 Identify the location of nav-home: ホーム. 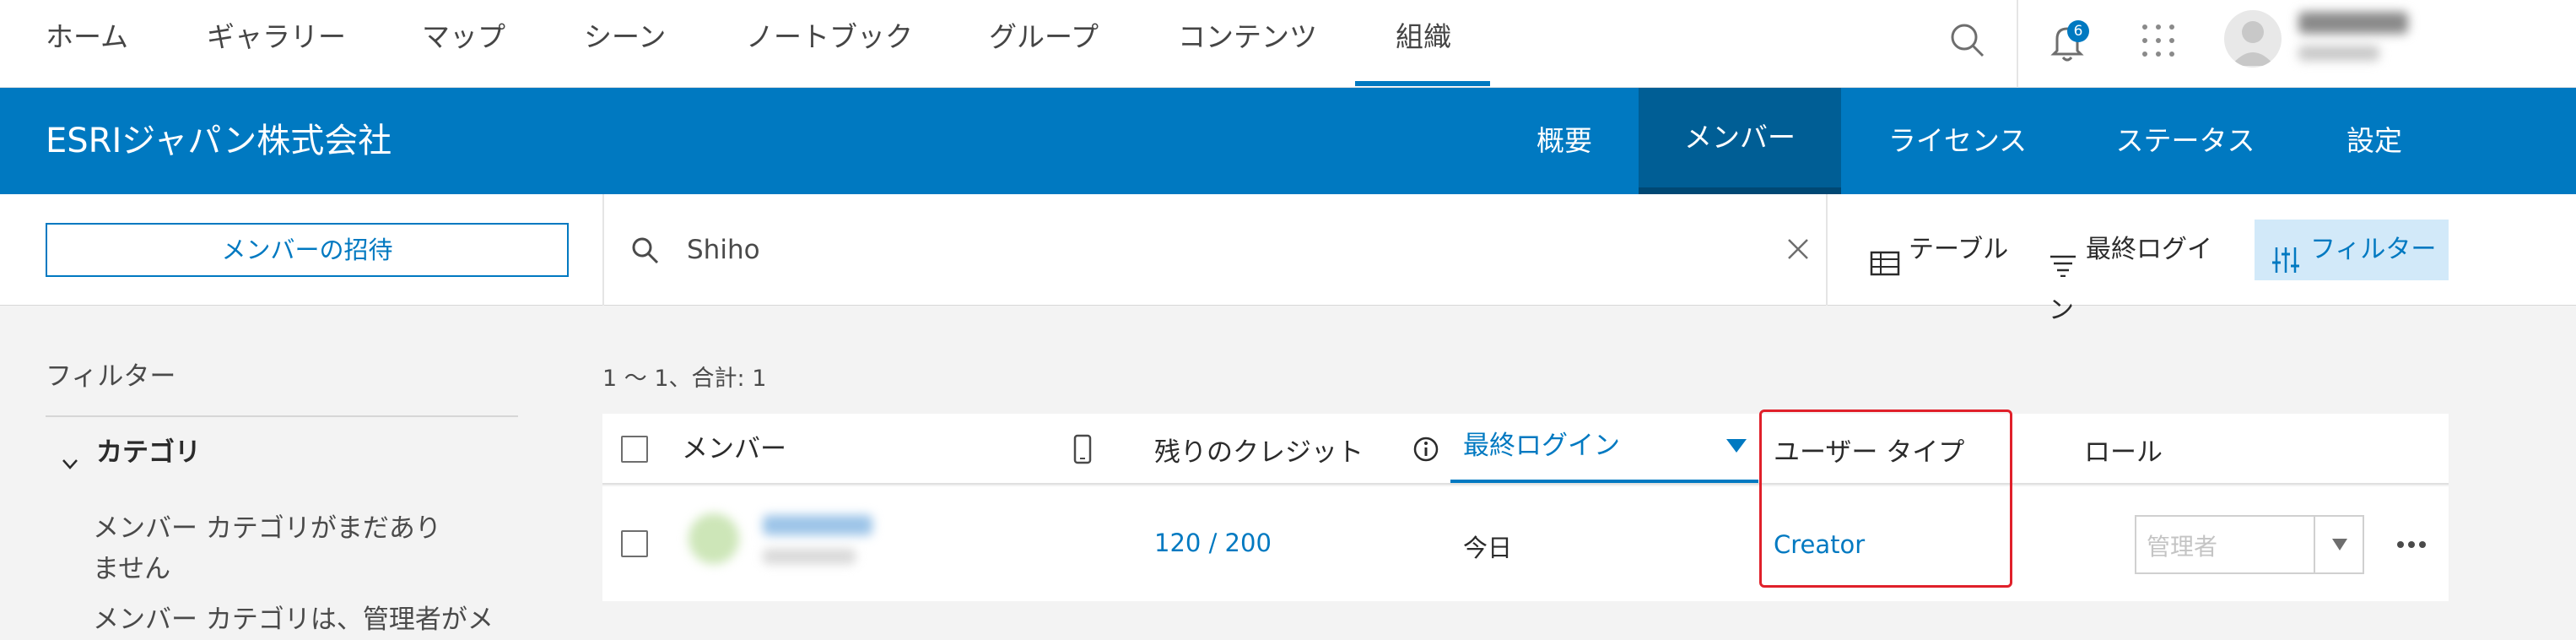
(87, 44).